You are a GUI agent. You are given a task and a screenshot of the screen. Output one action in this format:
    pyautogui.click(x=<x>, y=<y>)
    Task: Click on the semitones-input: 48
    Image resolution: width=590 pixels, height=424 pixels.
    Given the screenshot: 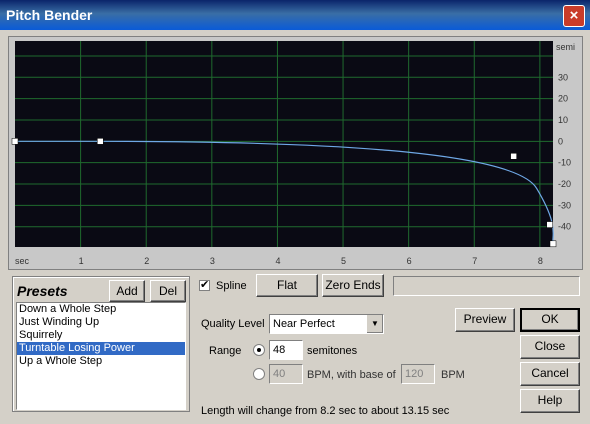 What is the action you would take?
    pyautogui.click(x=286, y=350)
    